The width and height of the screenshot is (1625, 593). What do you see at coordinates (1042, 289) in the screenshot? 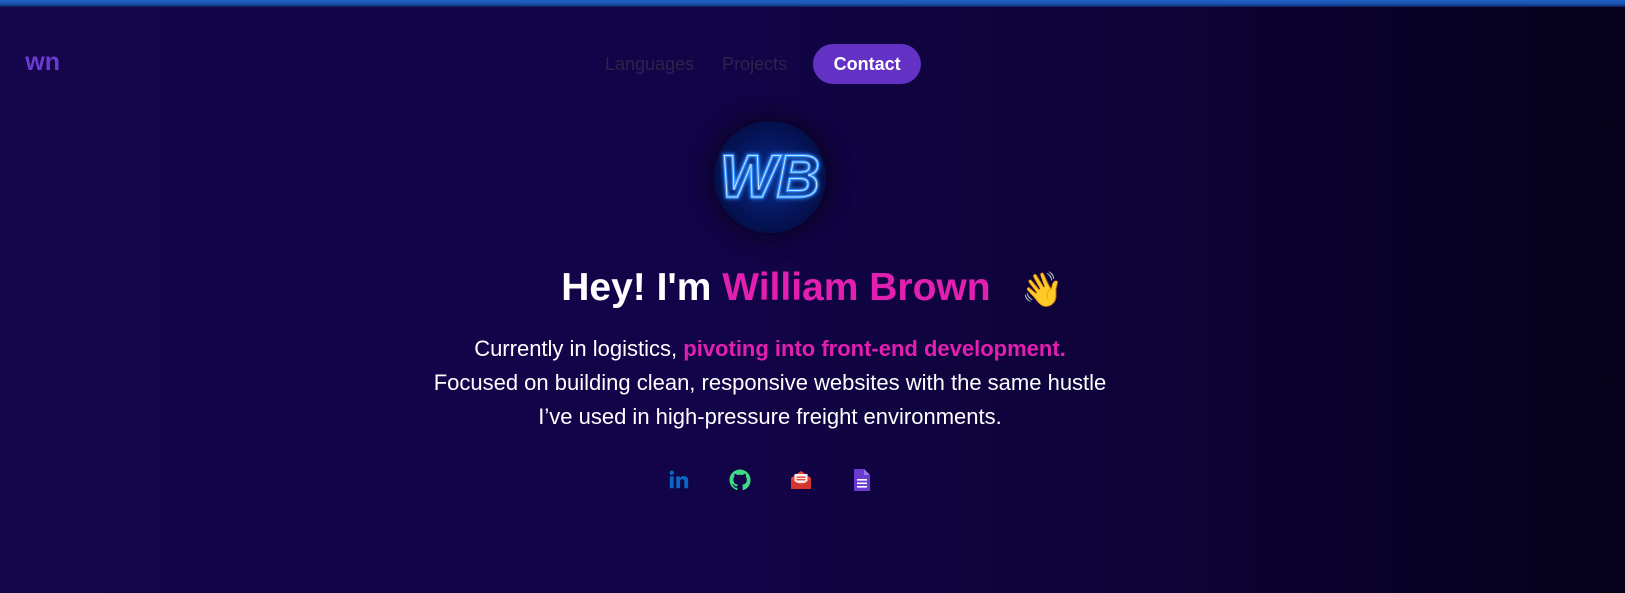
I see `wave-emoji: 👋` at bounding box center [1042, 289].